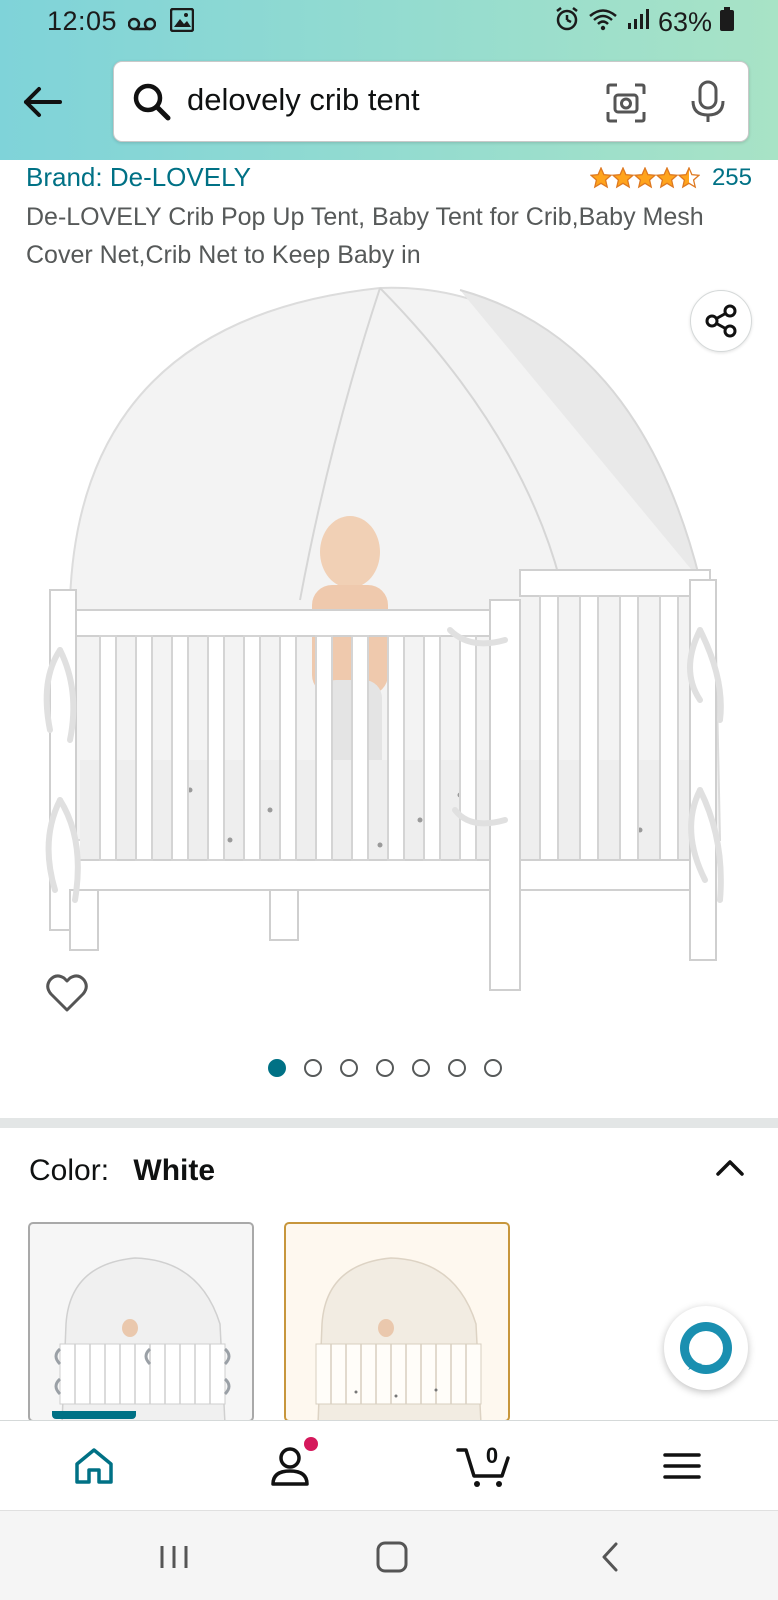  I want to click on rating-summary: 255, so click(670, 178).